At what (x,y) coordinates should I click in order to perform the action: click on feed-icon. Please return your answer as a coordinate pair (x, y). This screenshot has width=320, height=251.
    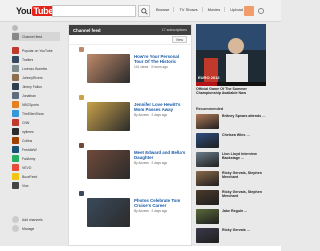
    Looking at the image, I should click on (15, 36).